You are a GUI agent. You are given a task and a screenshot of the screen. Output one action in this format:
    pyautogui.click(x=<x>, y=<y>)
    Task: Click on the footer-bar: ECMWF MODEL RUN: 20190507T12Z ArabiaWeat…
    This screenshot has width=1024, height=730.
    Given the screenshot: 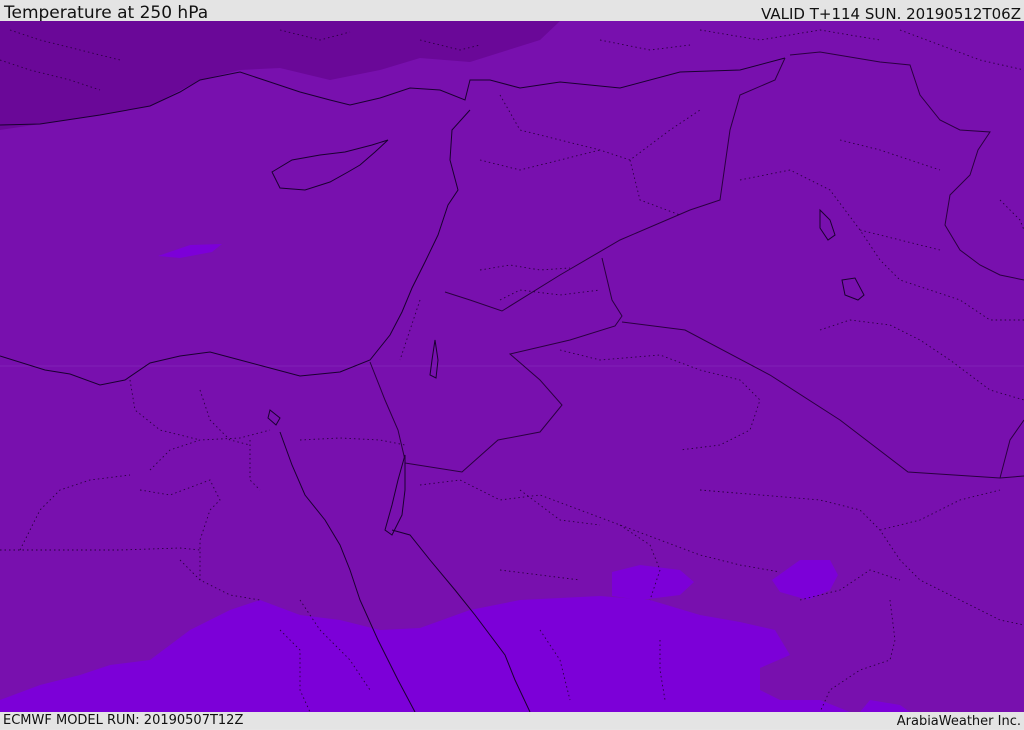 What is the action you would take?
    pyautogui.click(x=512, y=720)
    